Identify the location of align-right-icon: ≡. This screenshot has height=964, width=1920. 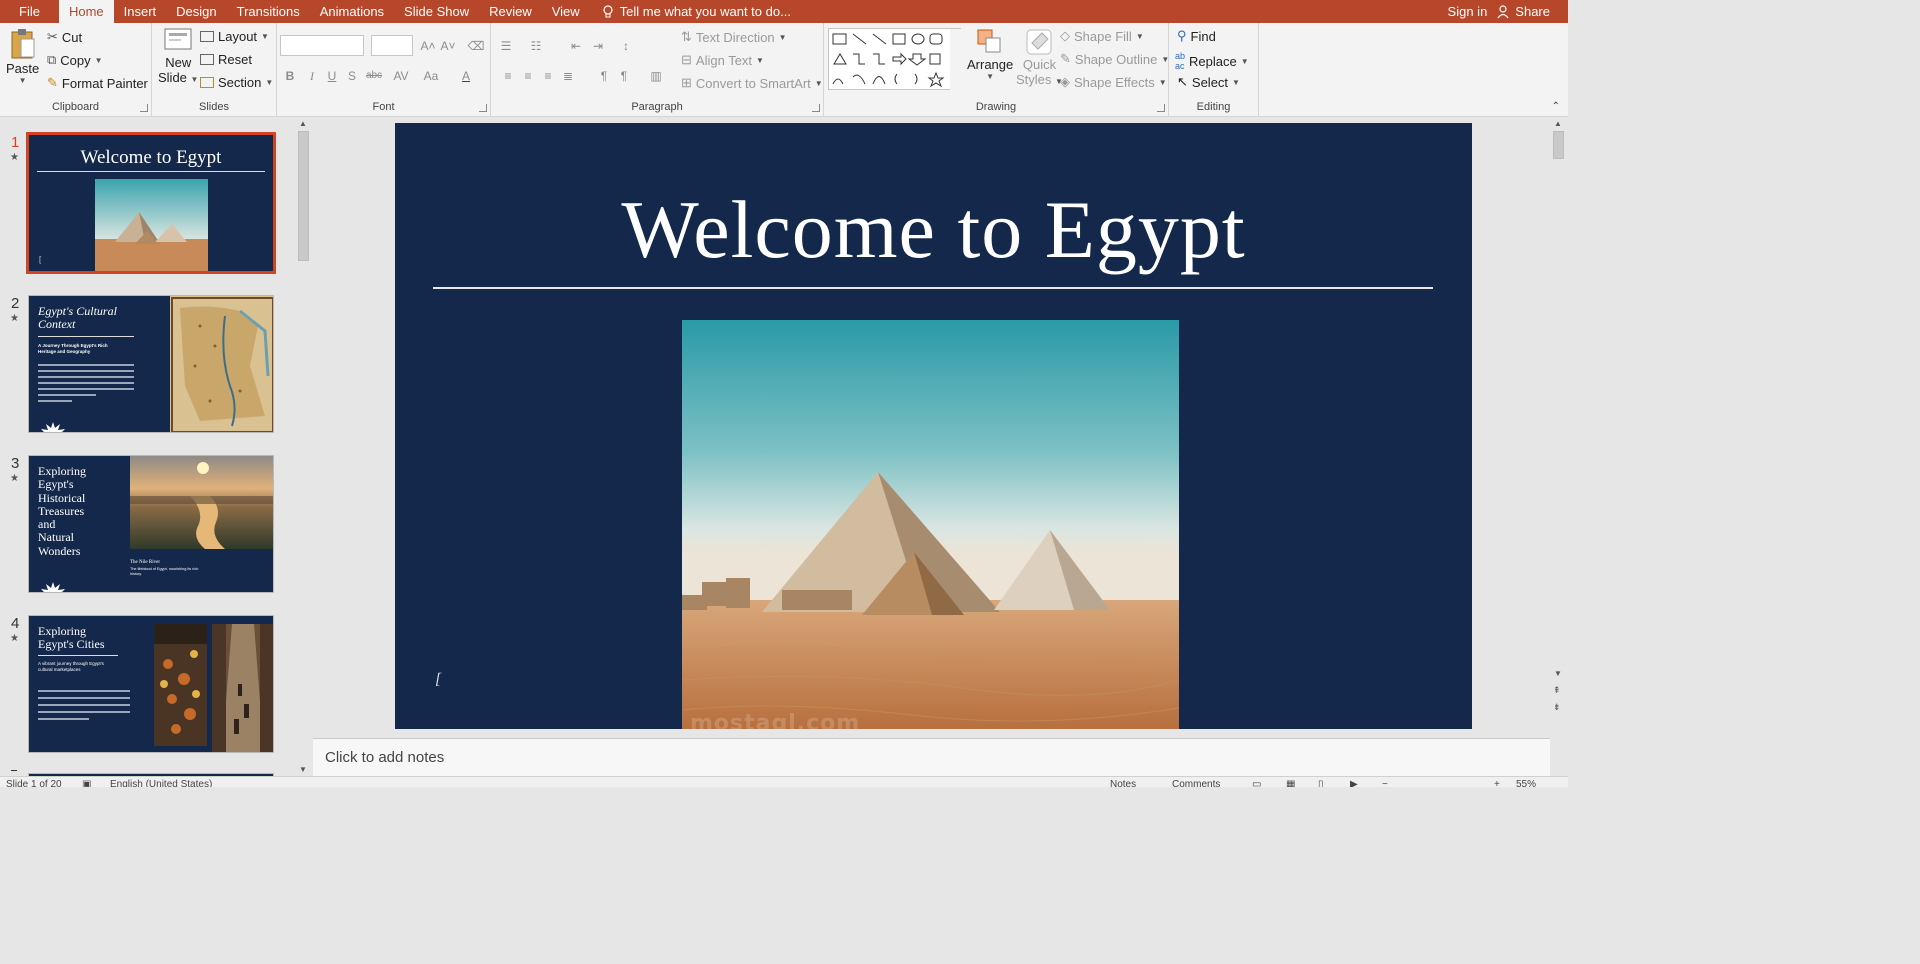
(548, 76).